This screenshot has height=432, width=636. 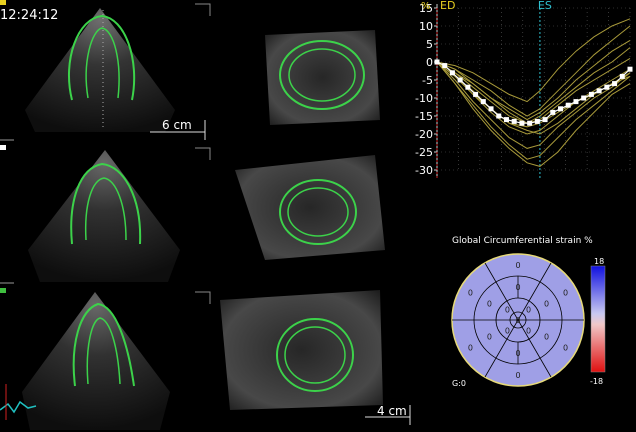 What do you see at coordinates (429, 44) in the screenshot?
I see `y-tick-label: 5` at bounding box center [429, 44].